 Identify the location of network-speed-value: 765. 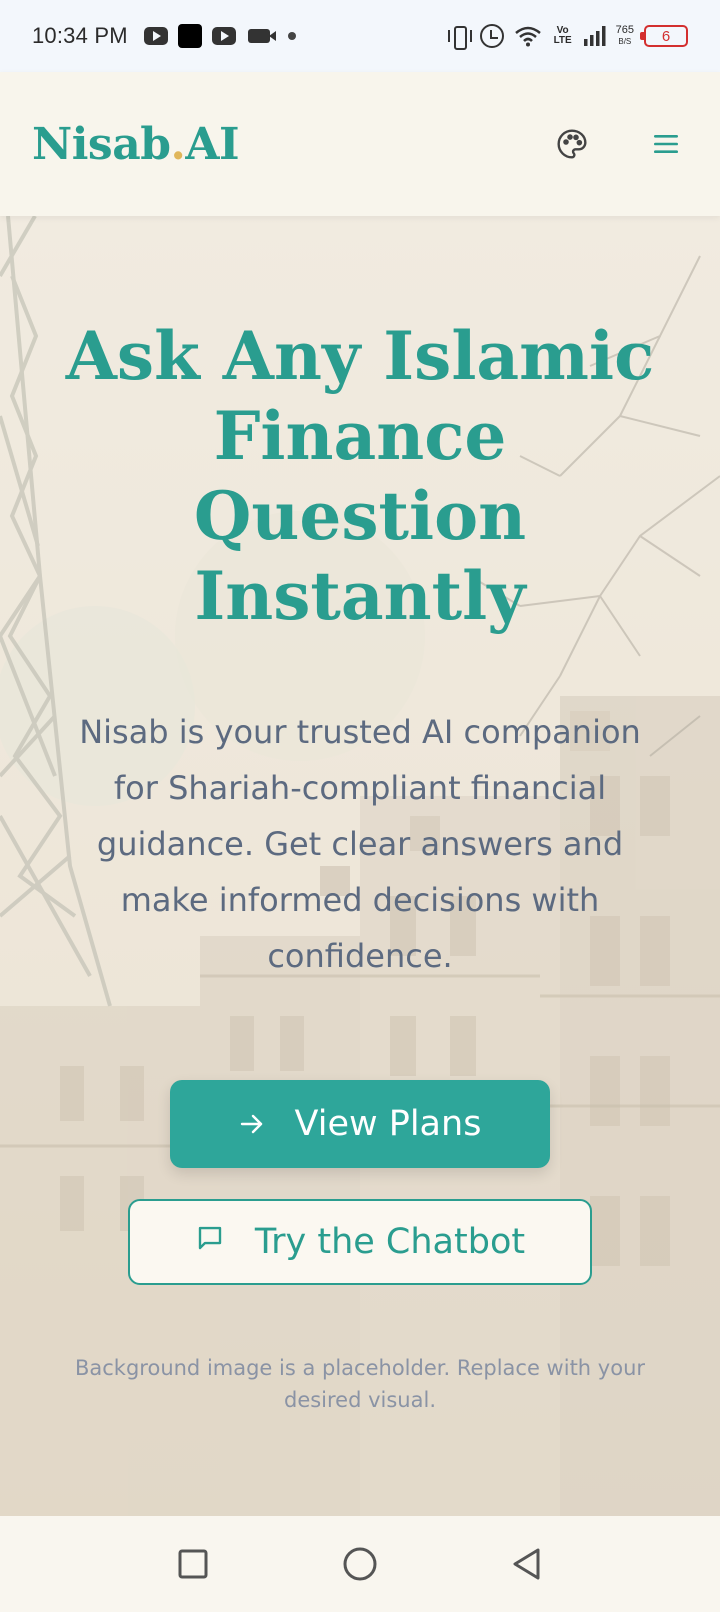
(624, 30).